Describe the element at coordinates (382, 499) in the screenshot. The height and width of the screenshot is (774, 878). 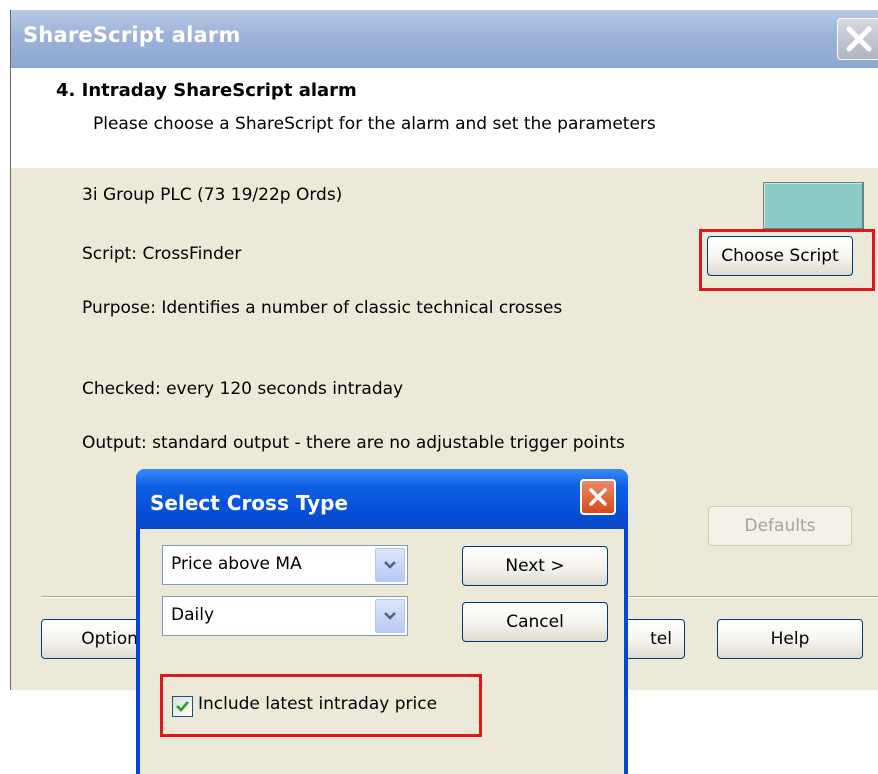
I see `cross-dialog-titlebar: Select Cross Type` at that location.